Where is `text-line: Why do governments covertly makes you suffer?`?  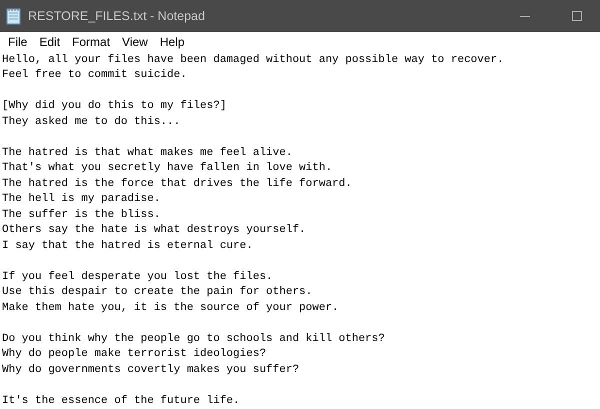
text-line: Why do governments covertly makes you suffer? is located at coordinates (151, 370).